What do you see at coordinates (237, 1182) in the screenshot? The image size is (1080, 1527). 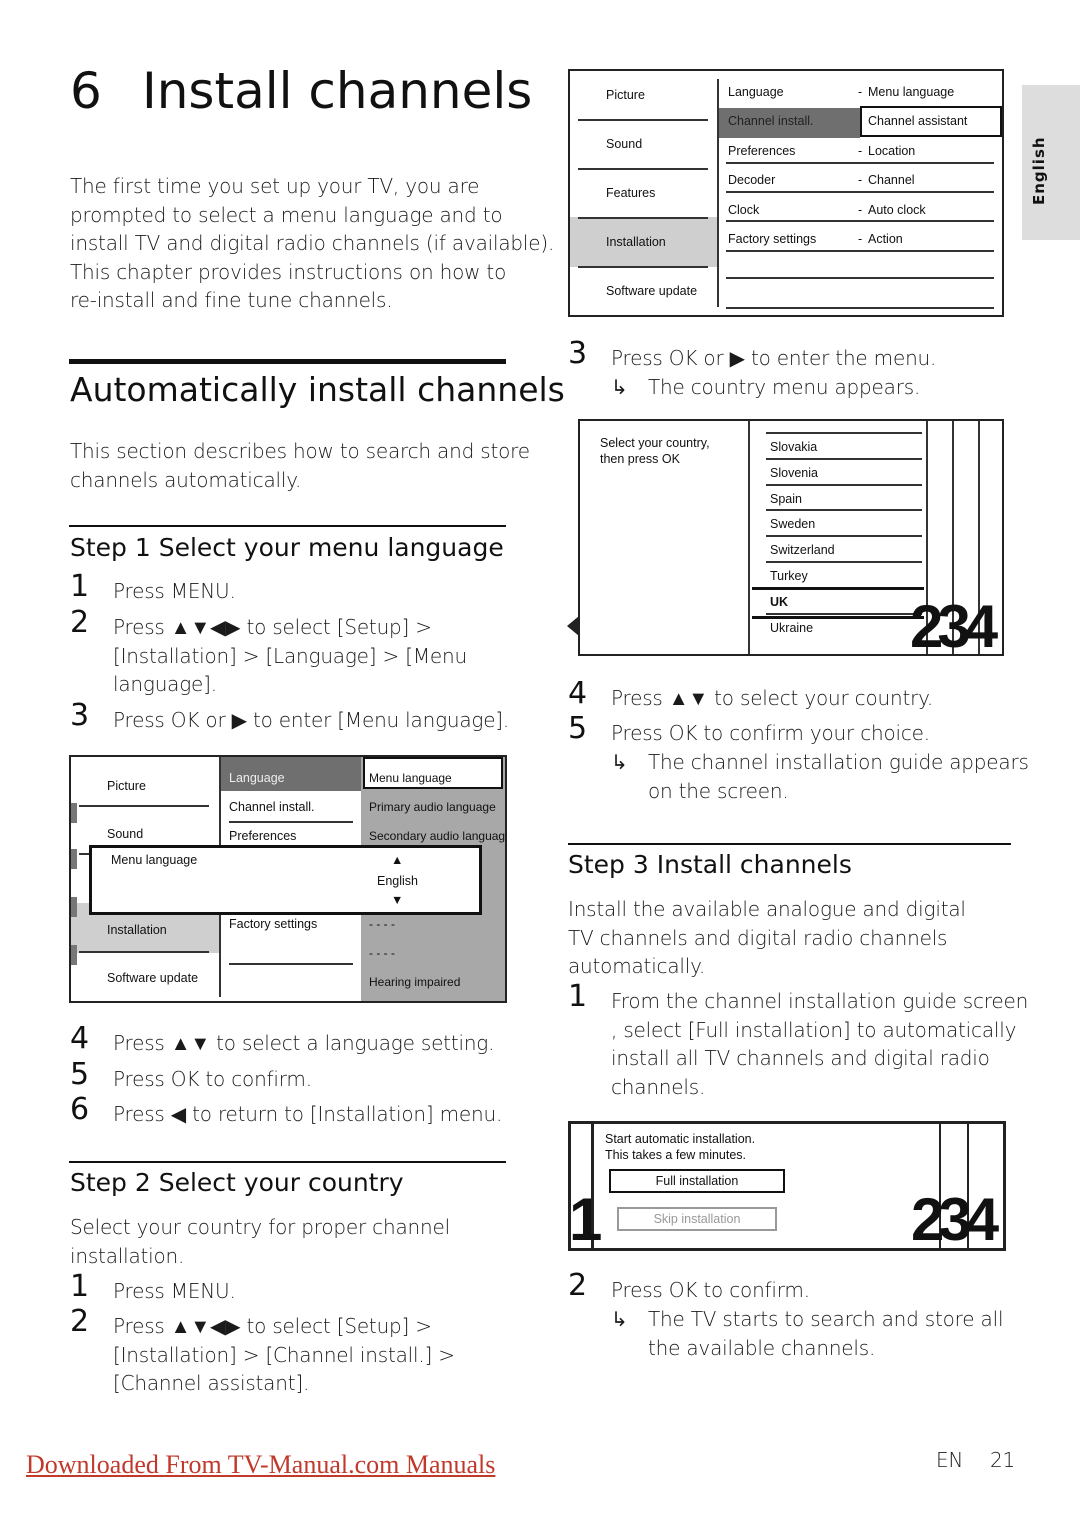 I see `step2-title: Step 2 Select your country` at bounding box center [237, 1182].